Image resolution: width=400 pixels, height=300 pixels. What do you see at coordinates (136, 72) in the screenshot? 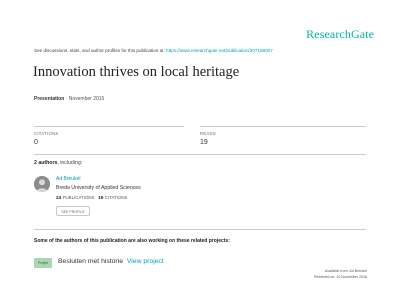
I see `publication-title: Innovation thrives on local heritage` at bounding box center [136, 72].